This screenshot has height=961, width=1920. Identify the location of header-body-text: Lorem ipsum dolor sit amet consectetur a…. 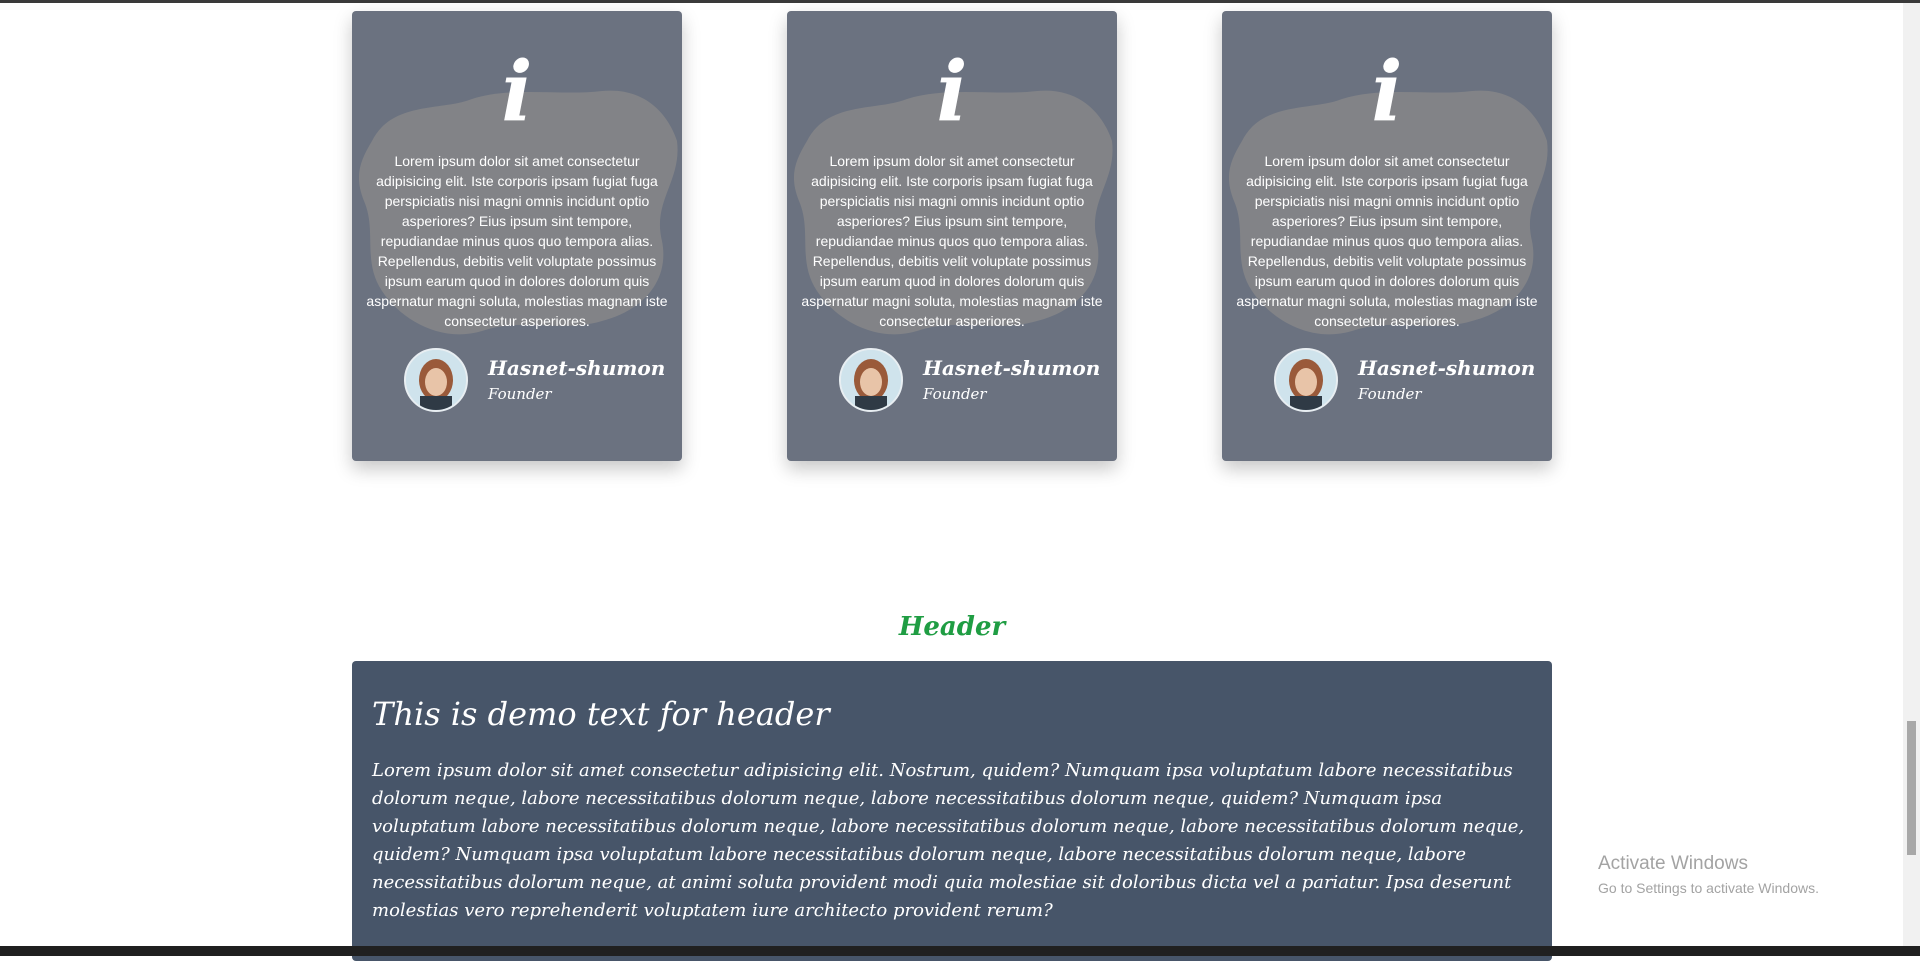
(948, 840).